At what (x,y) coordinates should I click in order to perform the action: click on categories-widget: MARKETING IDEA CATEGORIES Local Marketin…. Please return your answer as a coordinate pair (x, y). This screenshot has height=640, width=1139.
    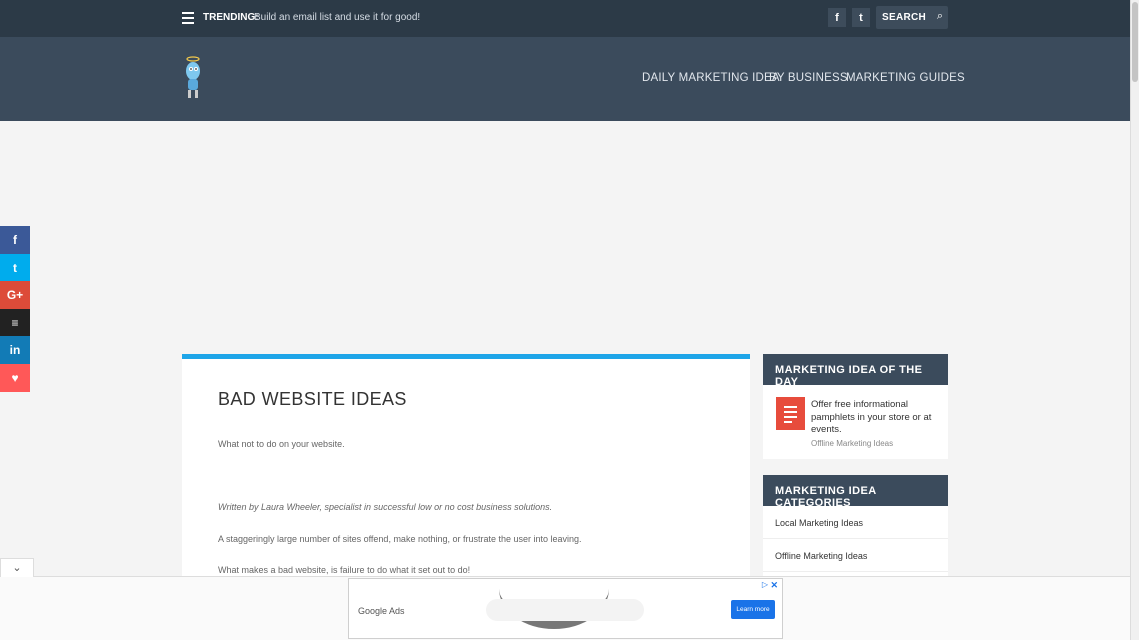
    Looking at the image, I should click on (855, 525).